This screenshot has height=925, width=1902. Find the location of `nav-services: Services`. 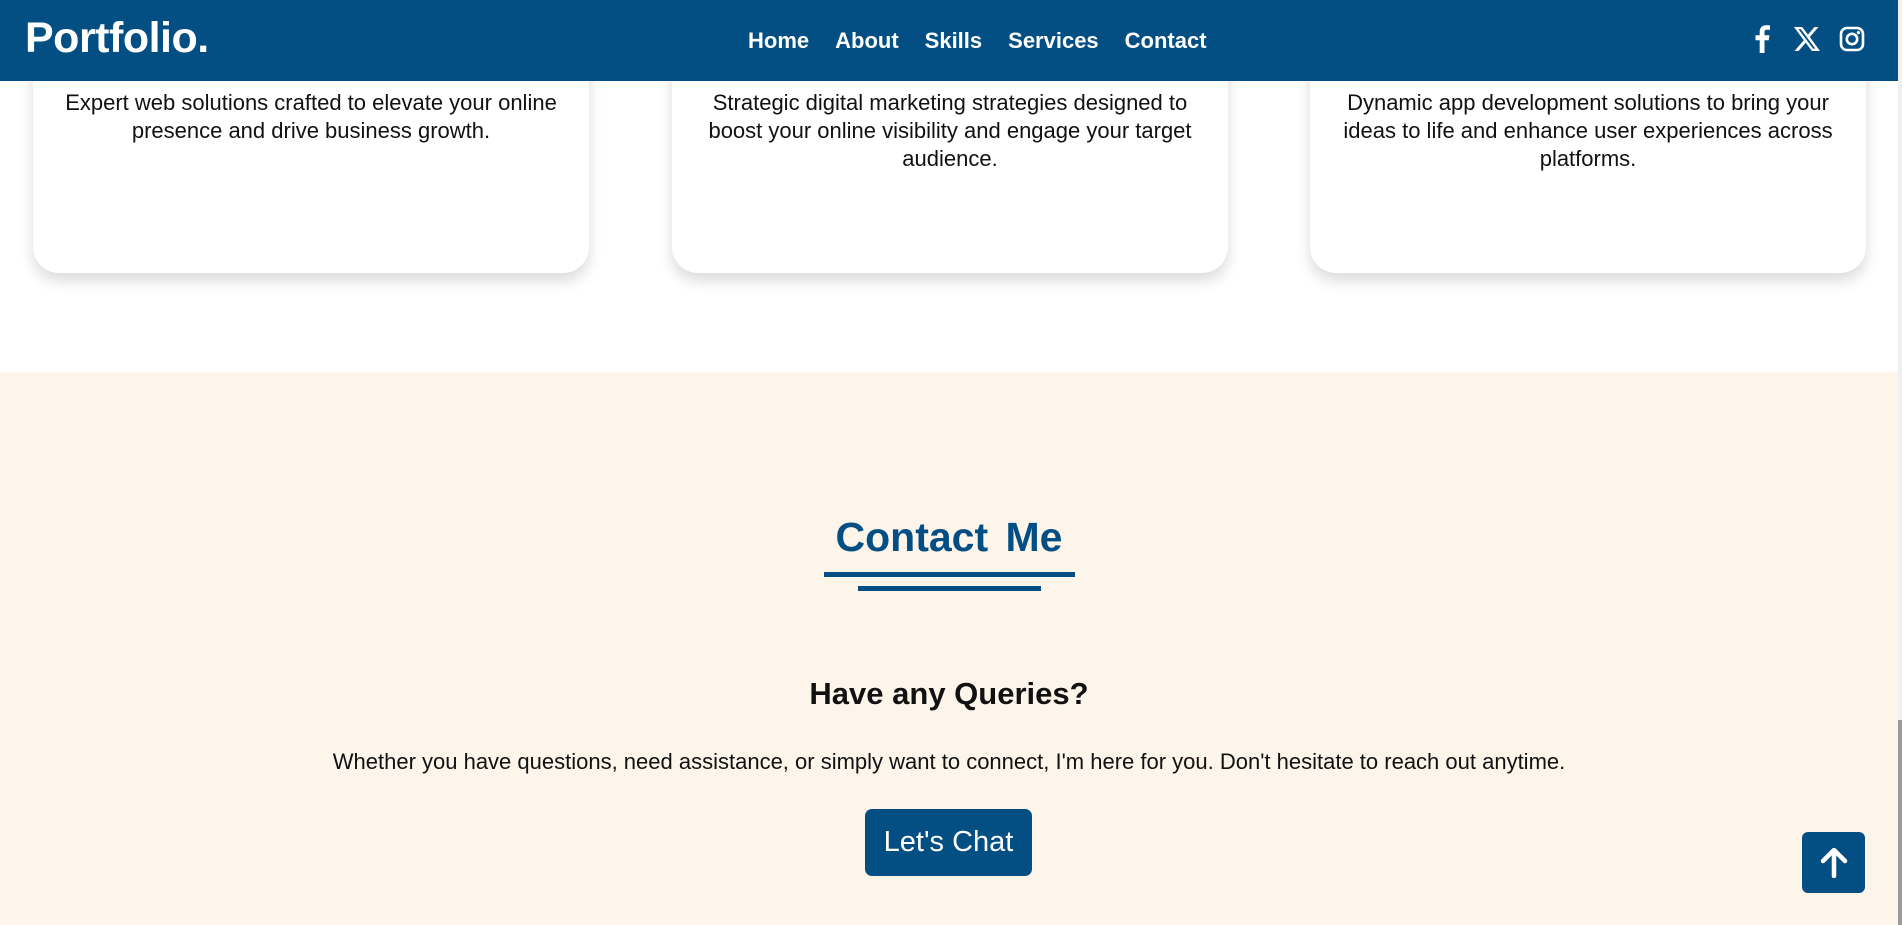

nav-services: Services is located at coordinates (1053, 41).